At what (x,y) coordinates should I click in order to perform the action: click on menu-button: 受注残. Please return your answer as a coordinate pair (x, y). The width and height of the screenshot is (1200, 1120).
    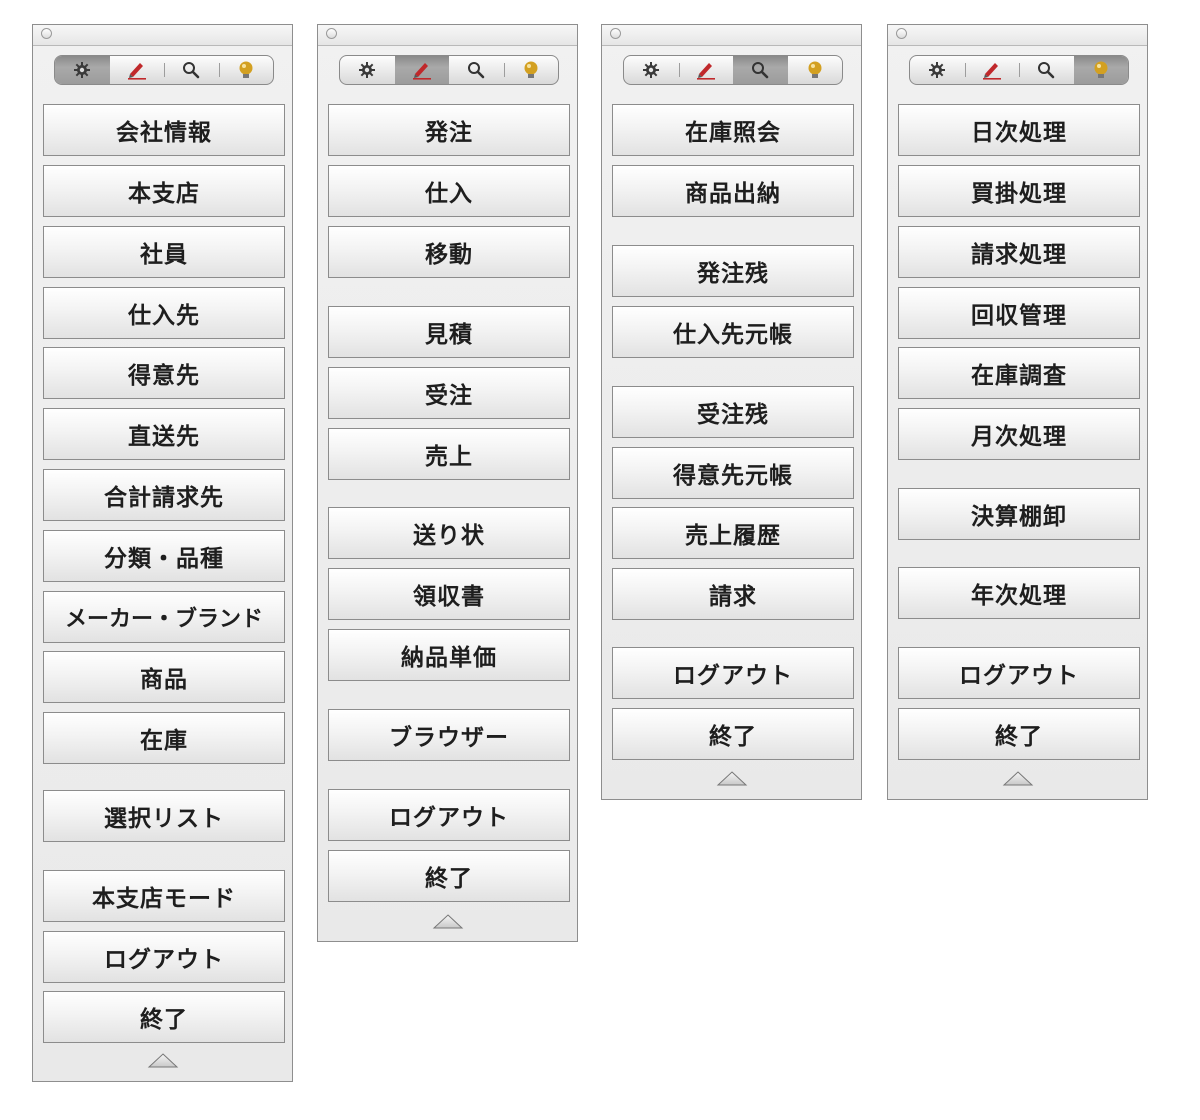
    Looking at the image, I should click on (733, 412).